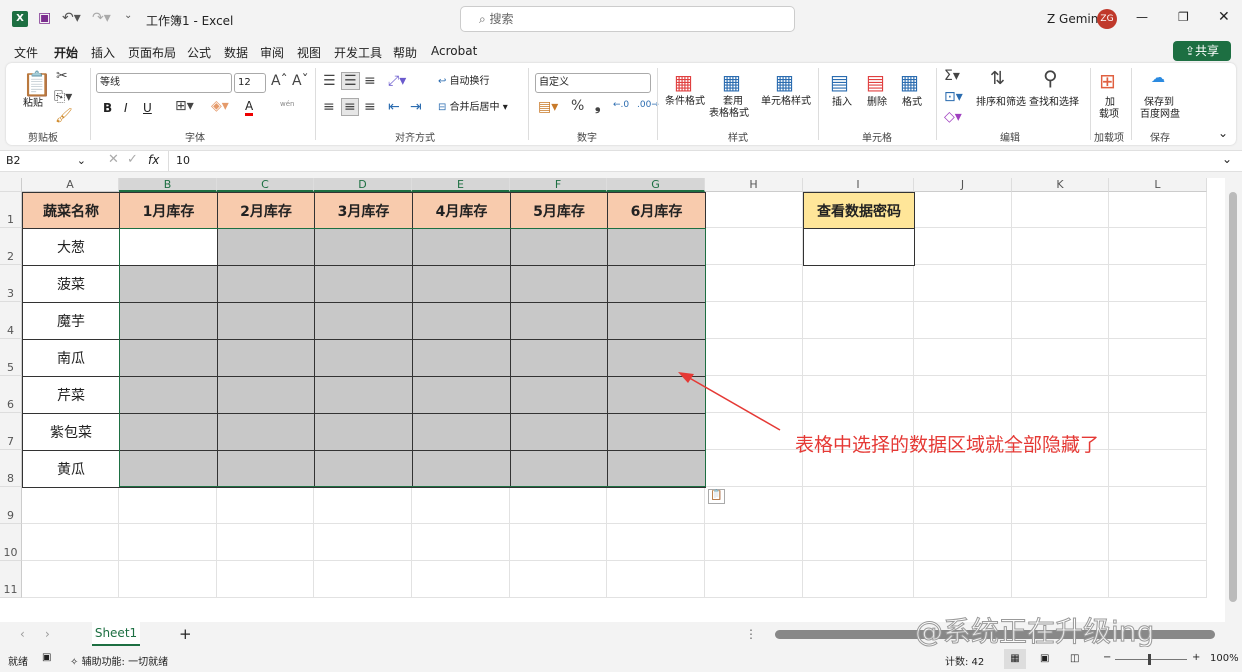 This screenshot has width=1242, height=672. Describe the element at coordinates (1142, 17) in the screenshot. I see `minimize-icon: —` at that location.